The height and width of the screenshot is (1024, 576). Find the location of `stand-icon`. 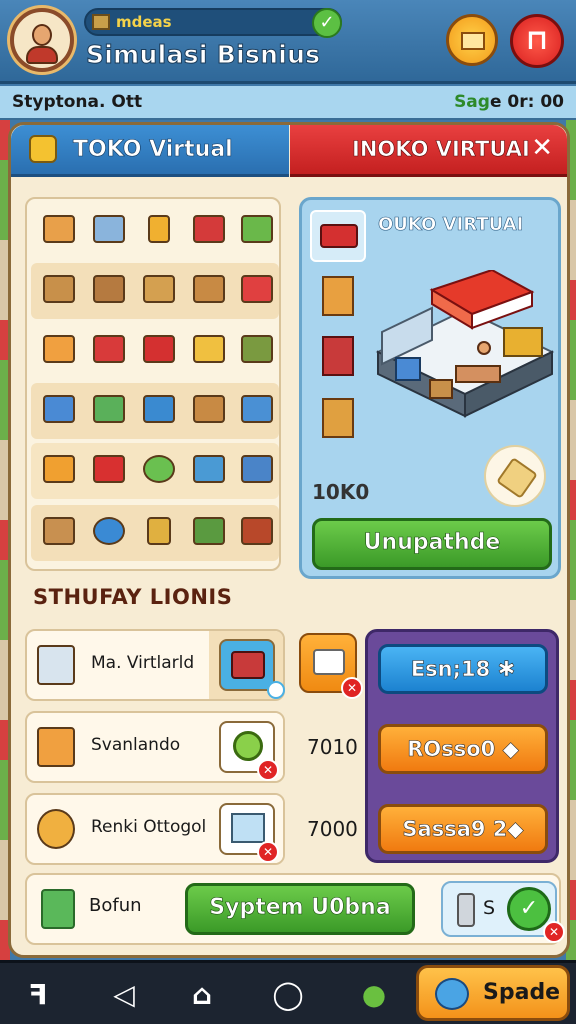

stand-icon is located at coordinates (338, 418).